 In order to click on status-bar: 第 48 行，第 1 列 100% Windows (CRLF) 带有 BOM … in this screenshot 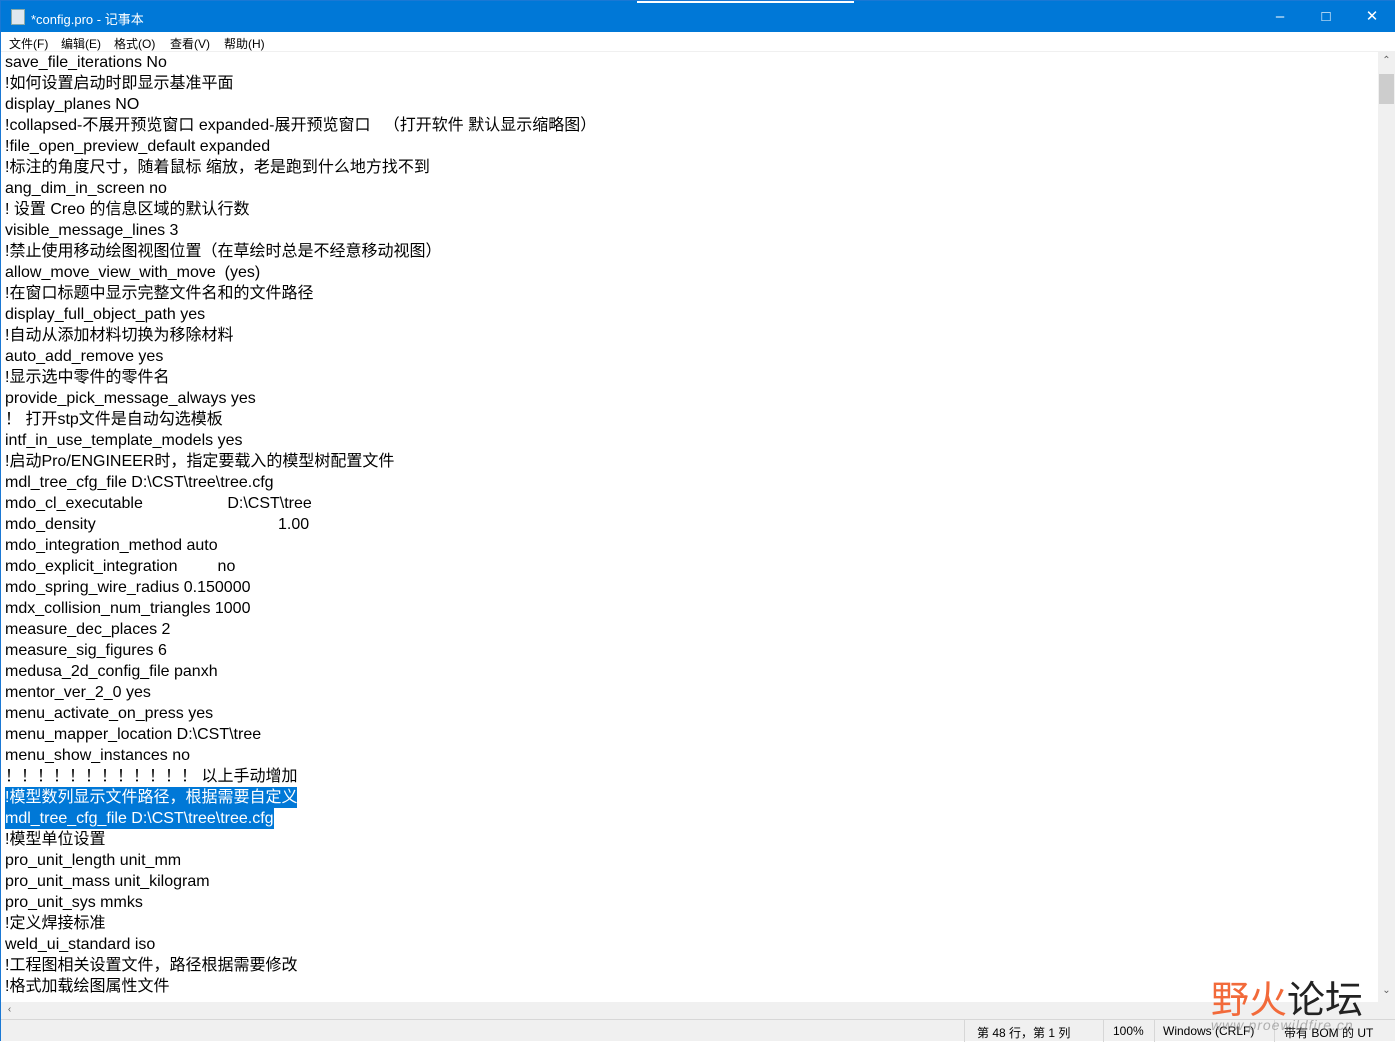, I will do `click(698, 1030)`.